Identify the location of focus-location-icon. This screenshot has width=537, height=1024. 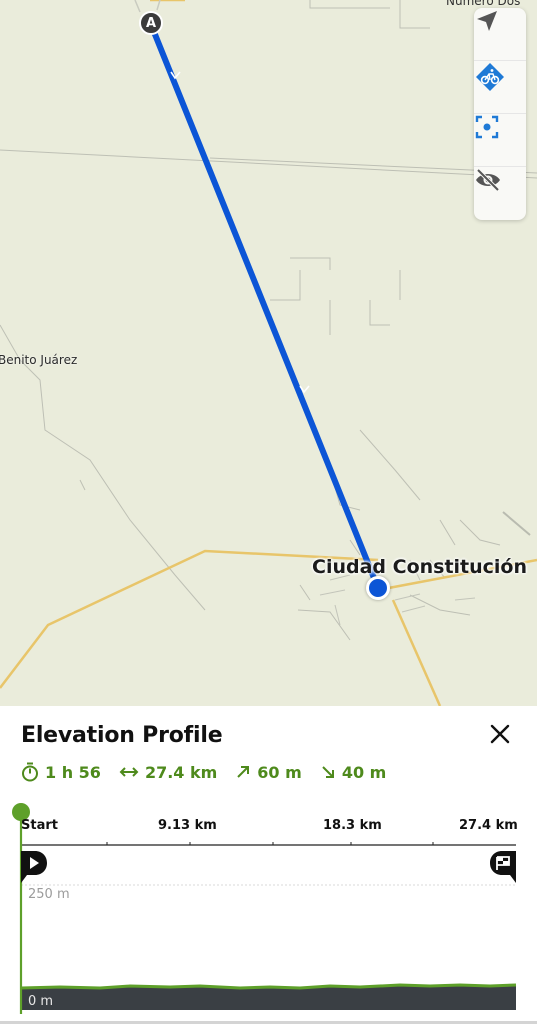
(487, 127).